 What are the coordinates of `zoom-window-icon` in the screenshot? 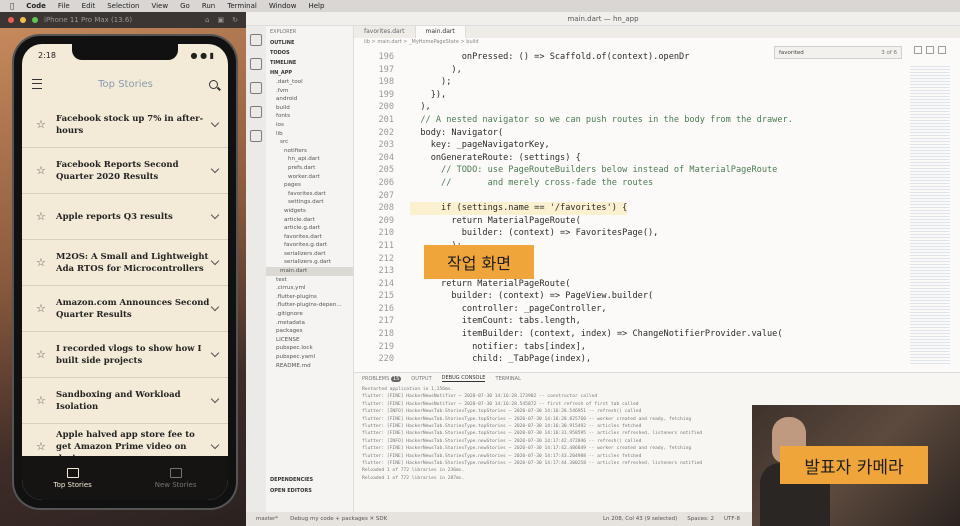 It's located at (35, 20).